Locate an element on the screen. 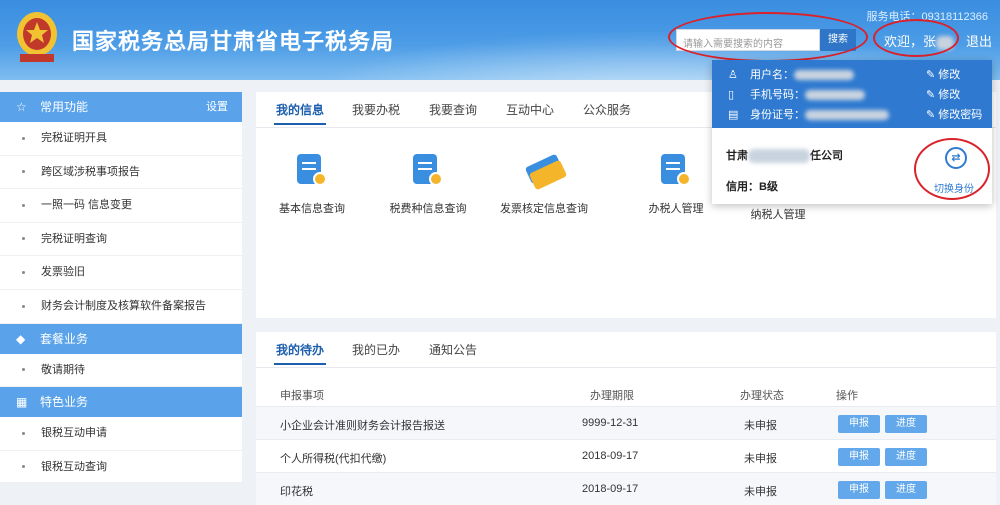 The width and height of the screenshot is (1000, 505). tab-tax-handling: 我要办税 is located at coordinates (376, 109).